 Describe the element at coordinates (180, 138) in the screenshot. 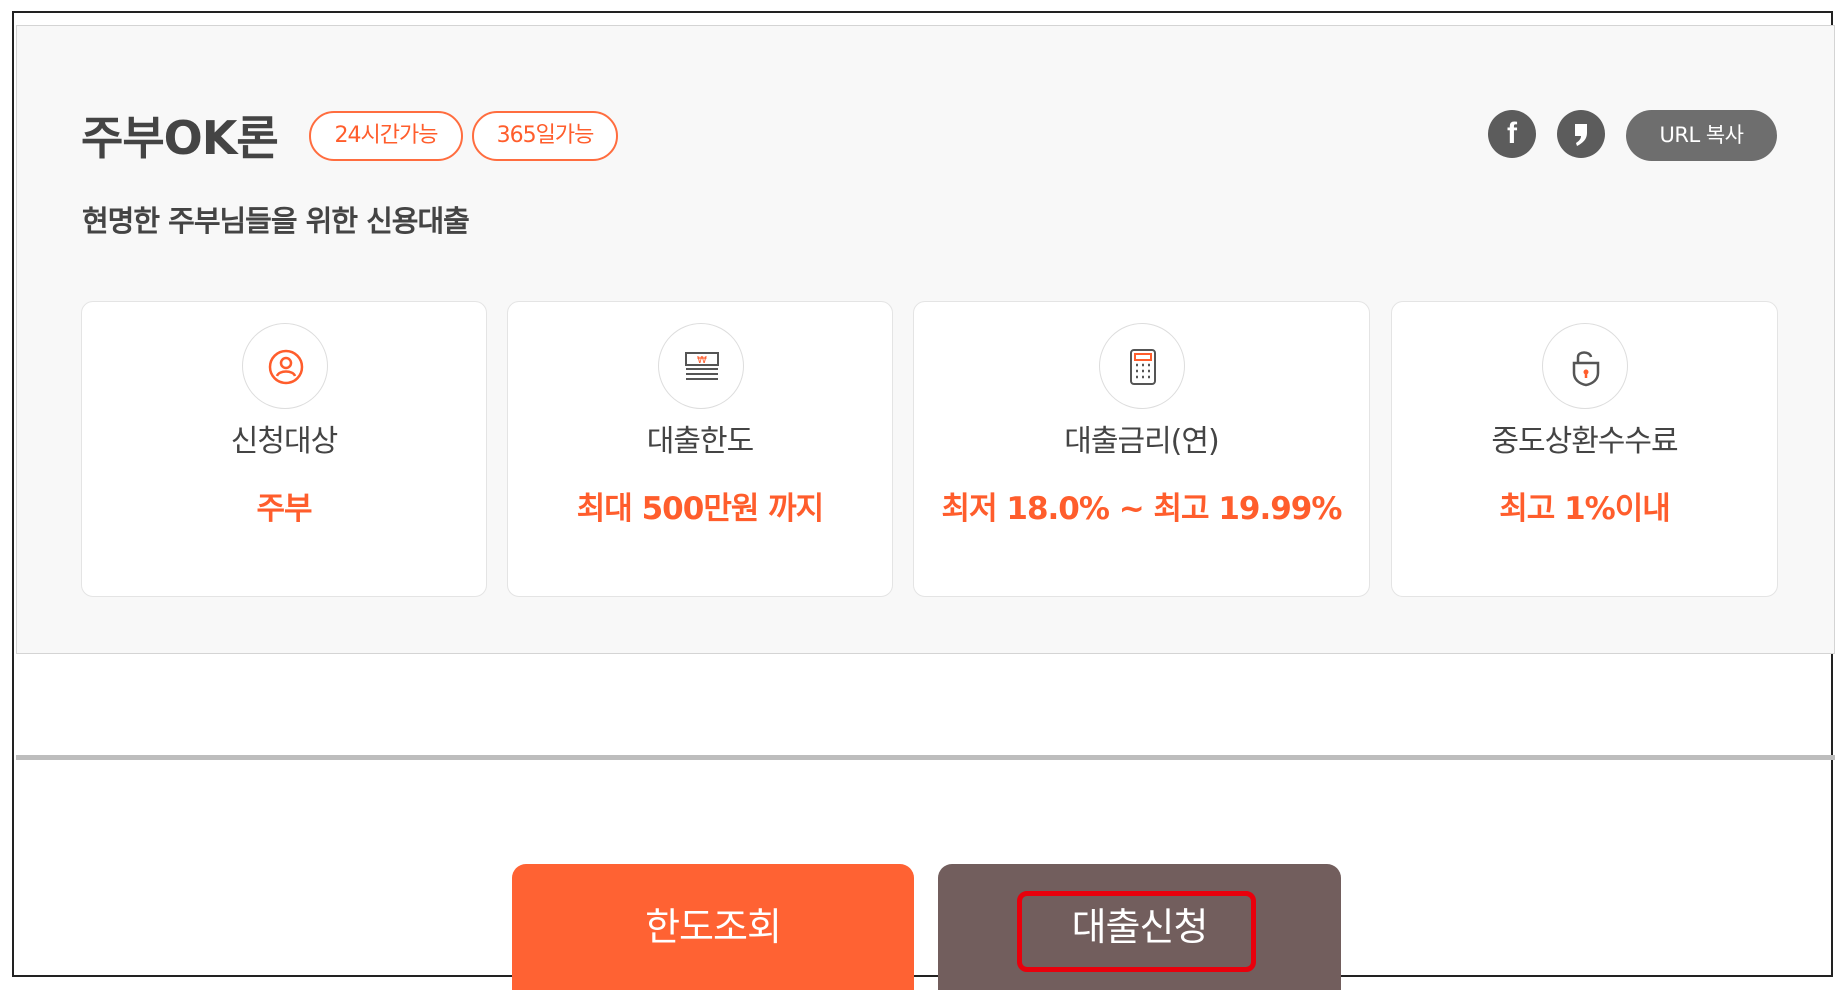

I see `product-title: 주부OK론` at that location.